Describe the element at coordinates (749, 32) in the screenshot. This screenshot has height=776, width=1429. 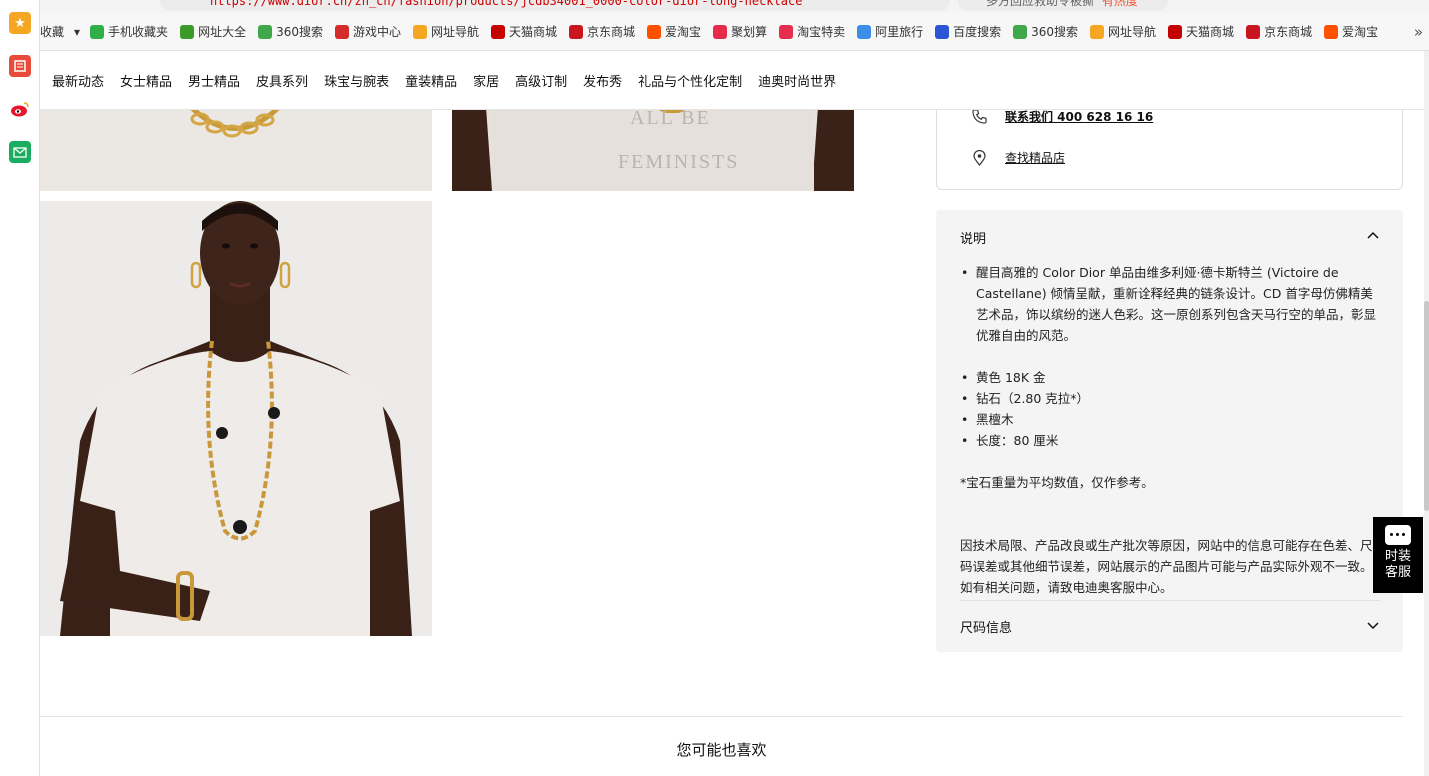
I see `bookmark-label: 聚划算` at that location.